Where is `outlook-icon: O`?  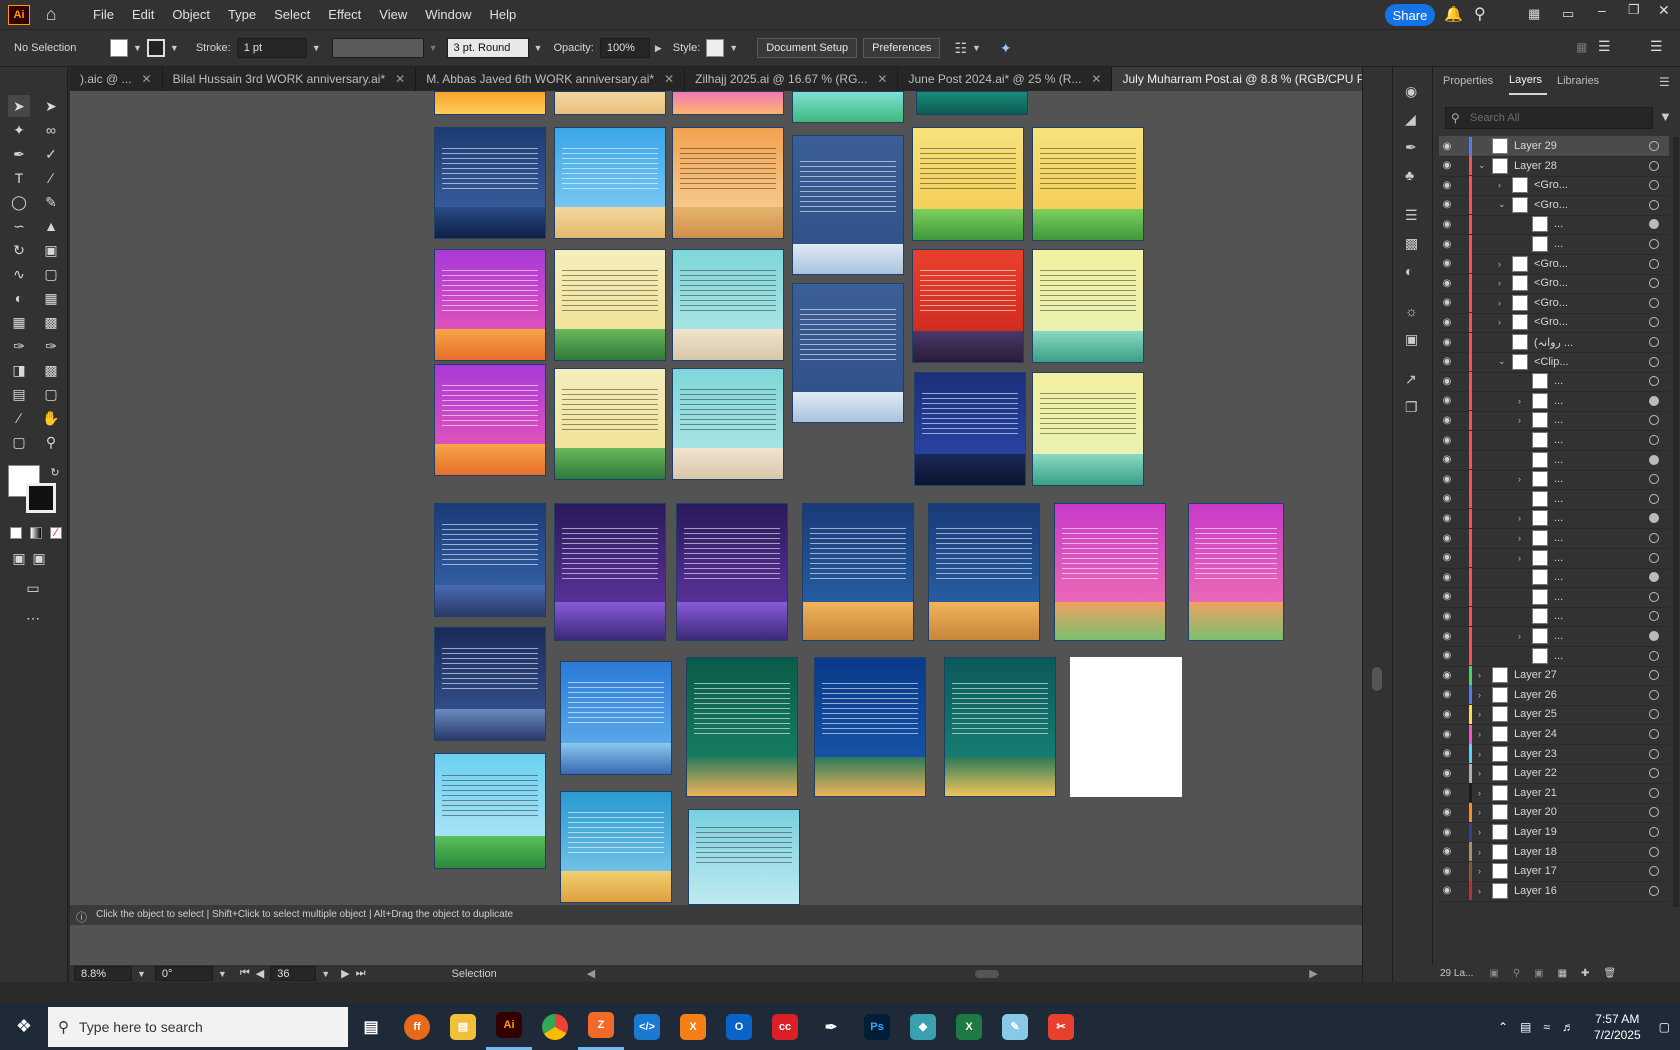 outlook-icon: O is located at coordinates (739, 1026).